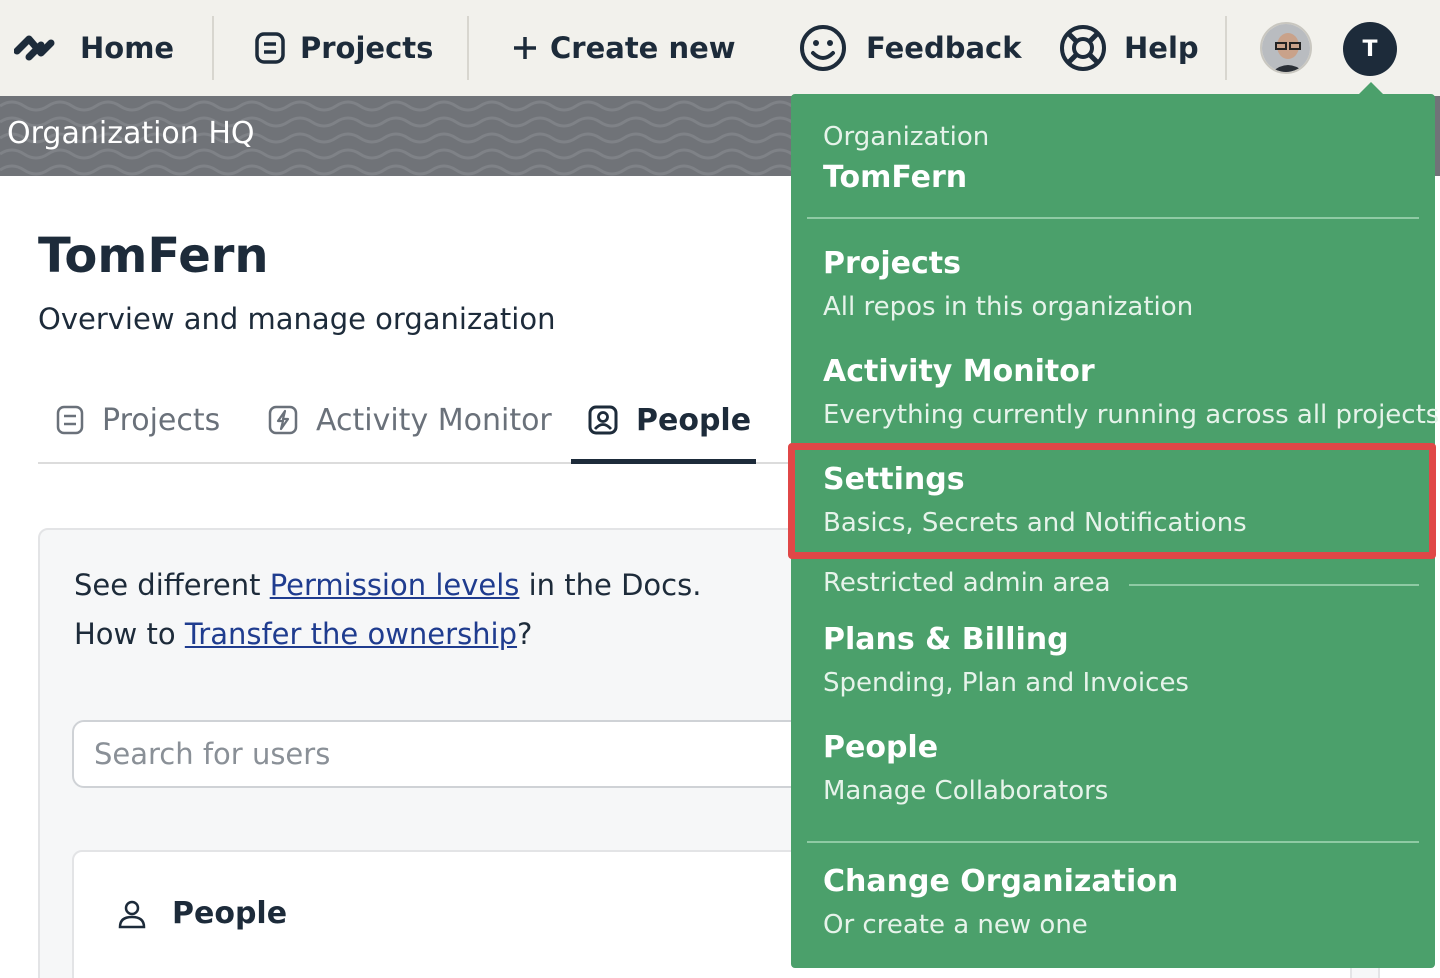  What do you see at coordinates (906, 137) in the screenshot?
I see `org-label: Organization` at bounding box center [906, 137].